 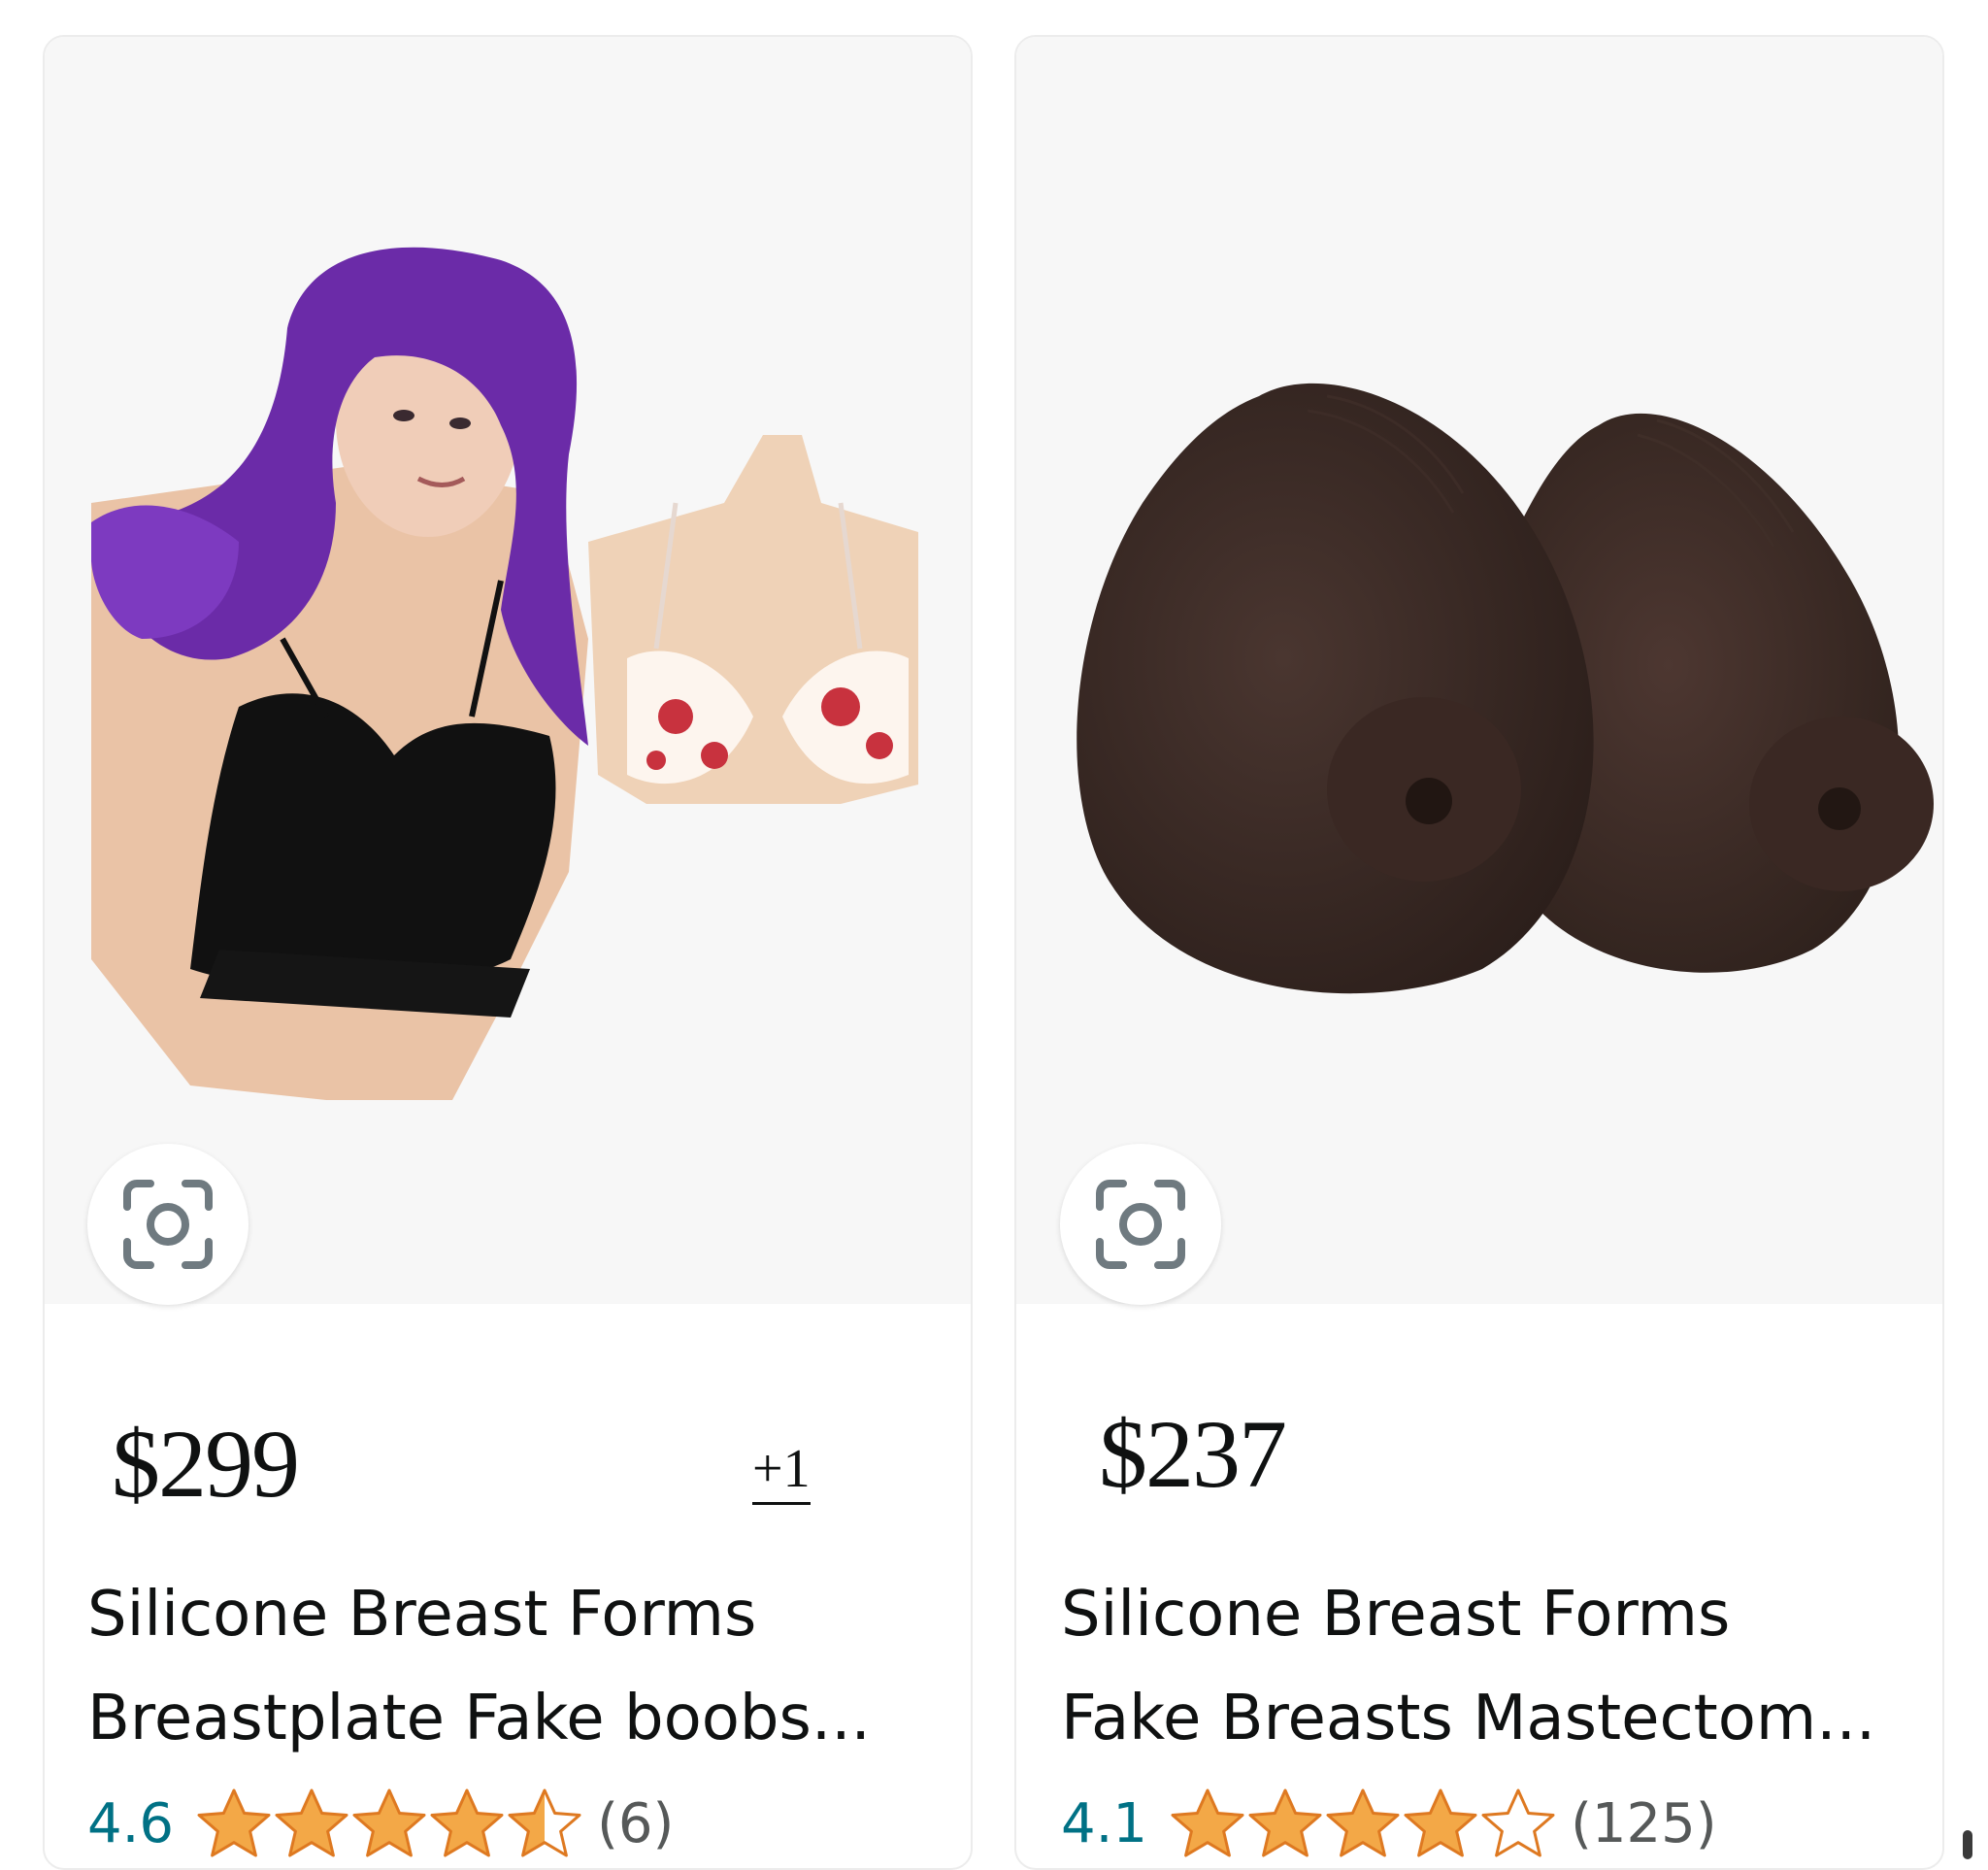 I want to click on product-price: $299, so click(x=206, y=1464).